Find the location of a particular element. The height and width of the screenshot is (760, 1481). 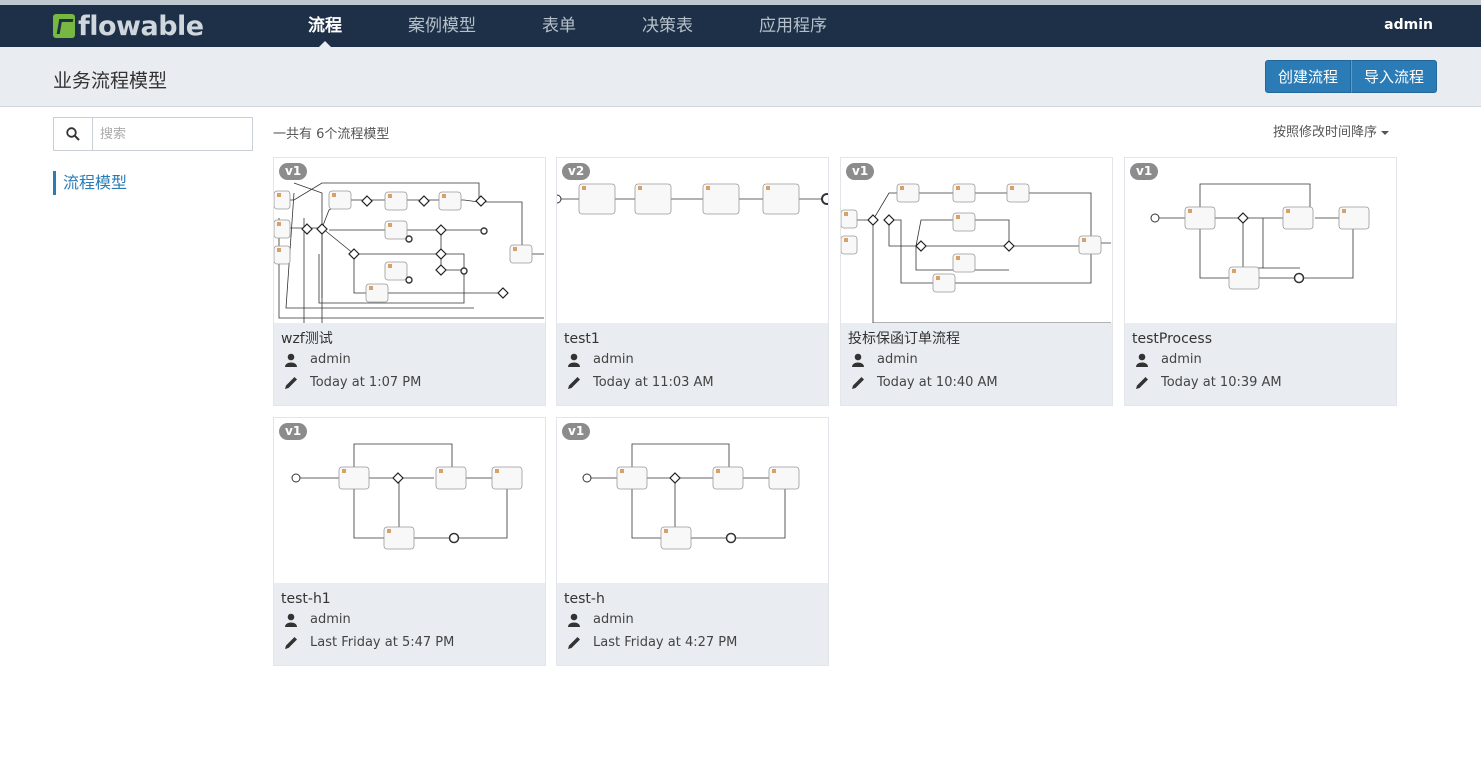

model-modified: Today at 10:40 AM is located at coordinates (937, 382).